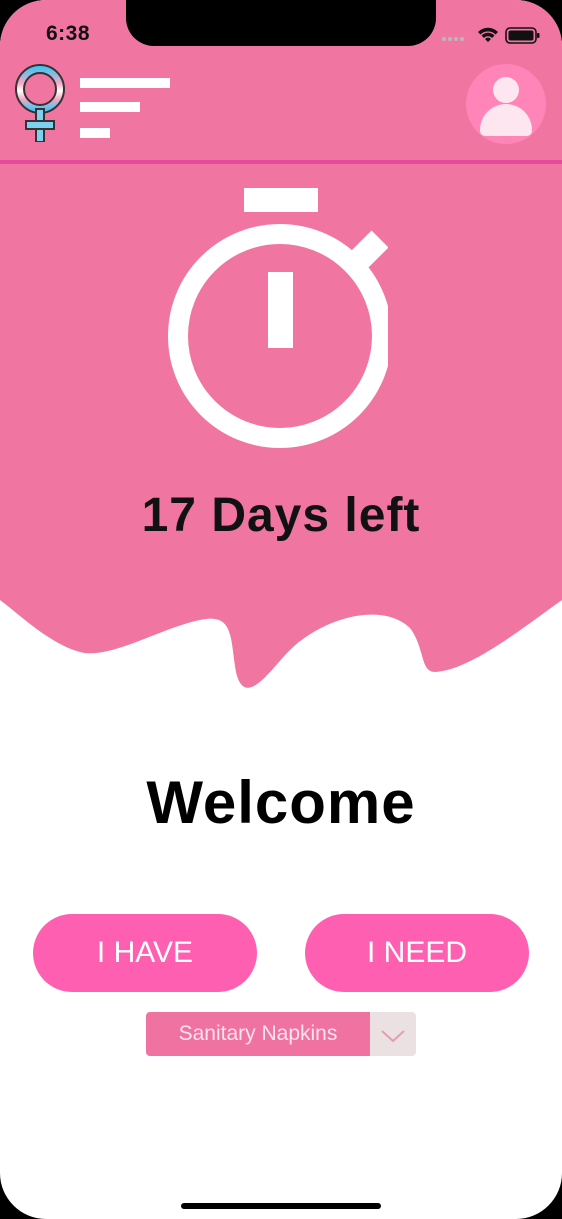 The width and height of the screenshot is (562, 1219). What do you see at coordinates (281, 515) in the screenshot?
I see `days-left-countdown: 17 Days left` at bounding box center [281, 515].